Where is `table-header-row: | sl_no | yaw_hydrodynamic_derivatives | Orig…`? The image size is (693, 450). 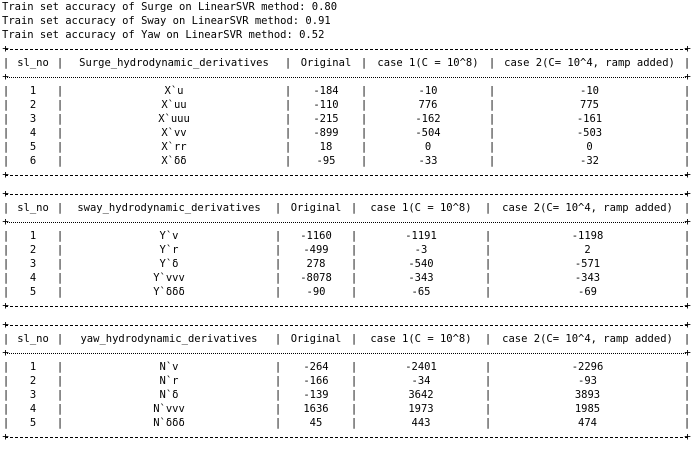 table-header-row: | sl_no | yaw_hydrodynamic_derivatives | Orig… is located at coordinates (346, 339).